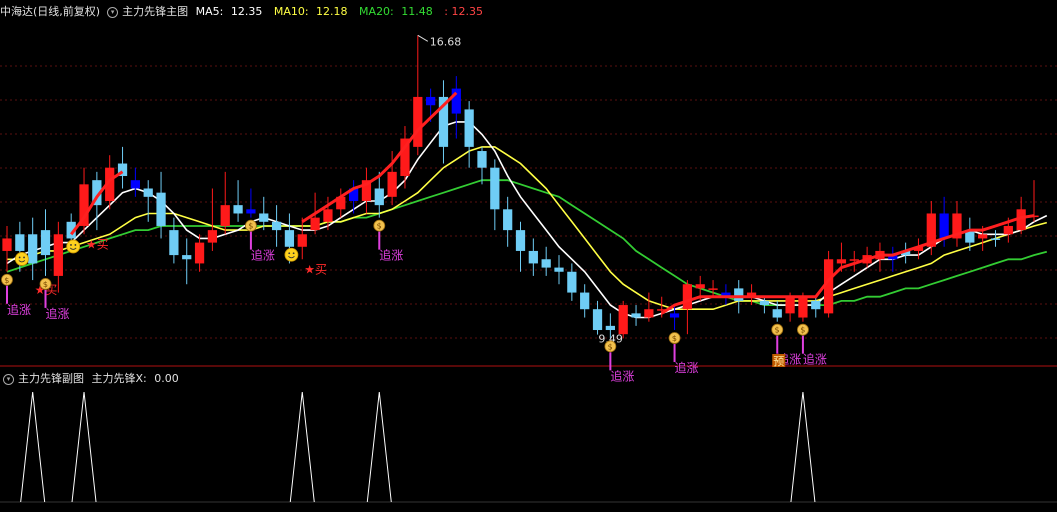 Image resolution: width=1057 pixels, height=512 pixels. Describe the element at coordinates (446, 41) in the screenshot. I see `high-price-label: 16.68` at that location.